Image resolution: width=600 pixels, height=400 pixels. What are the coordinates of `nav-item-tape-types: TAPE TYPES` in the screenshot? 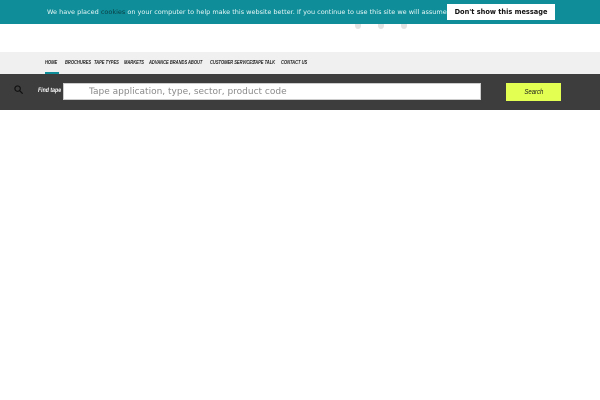 It's located at (106, 63).